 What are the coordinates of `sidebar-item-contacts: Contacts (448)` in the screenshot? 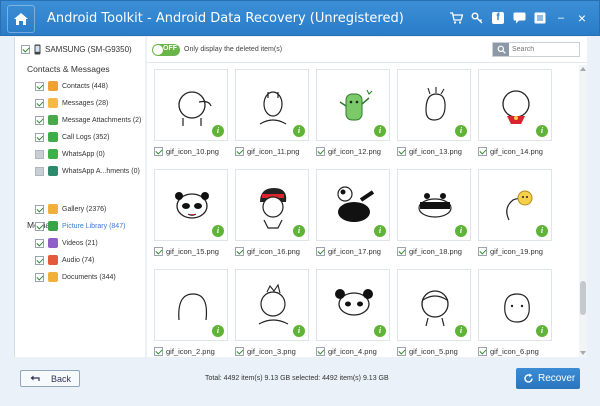 It's located at (71, 86).